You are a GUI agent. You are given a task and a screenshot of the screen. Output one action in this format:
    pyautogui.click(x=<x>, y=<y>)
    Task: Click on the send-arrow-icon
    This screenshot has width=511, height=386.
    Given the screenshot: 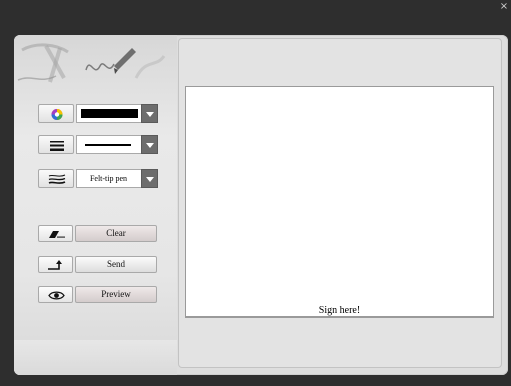 What is the action you would take?
    pyautogui.click(x=55, y=265)
    